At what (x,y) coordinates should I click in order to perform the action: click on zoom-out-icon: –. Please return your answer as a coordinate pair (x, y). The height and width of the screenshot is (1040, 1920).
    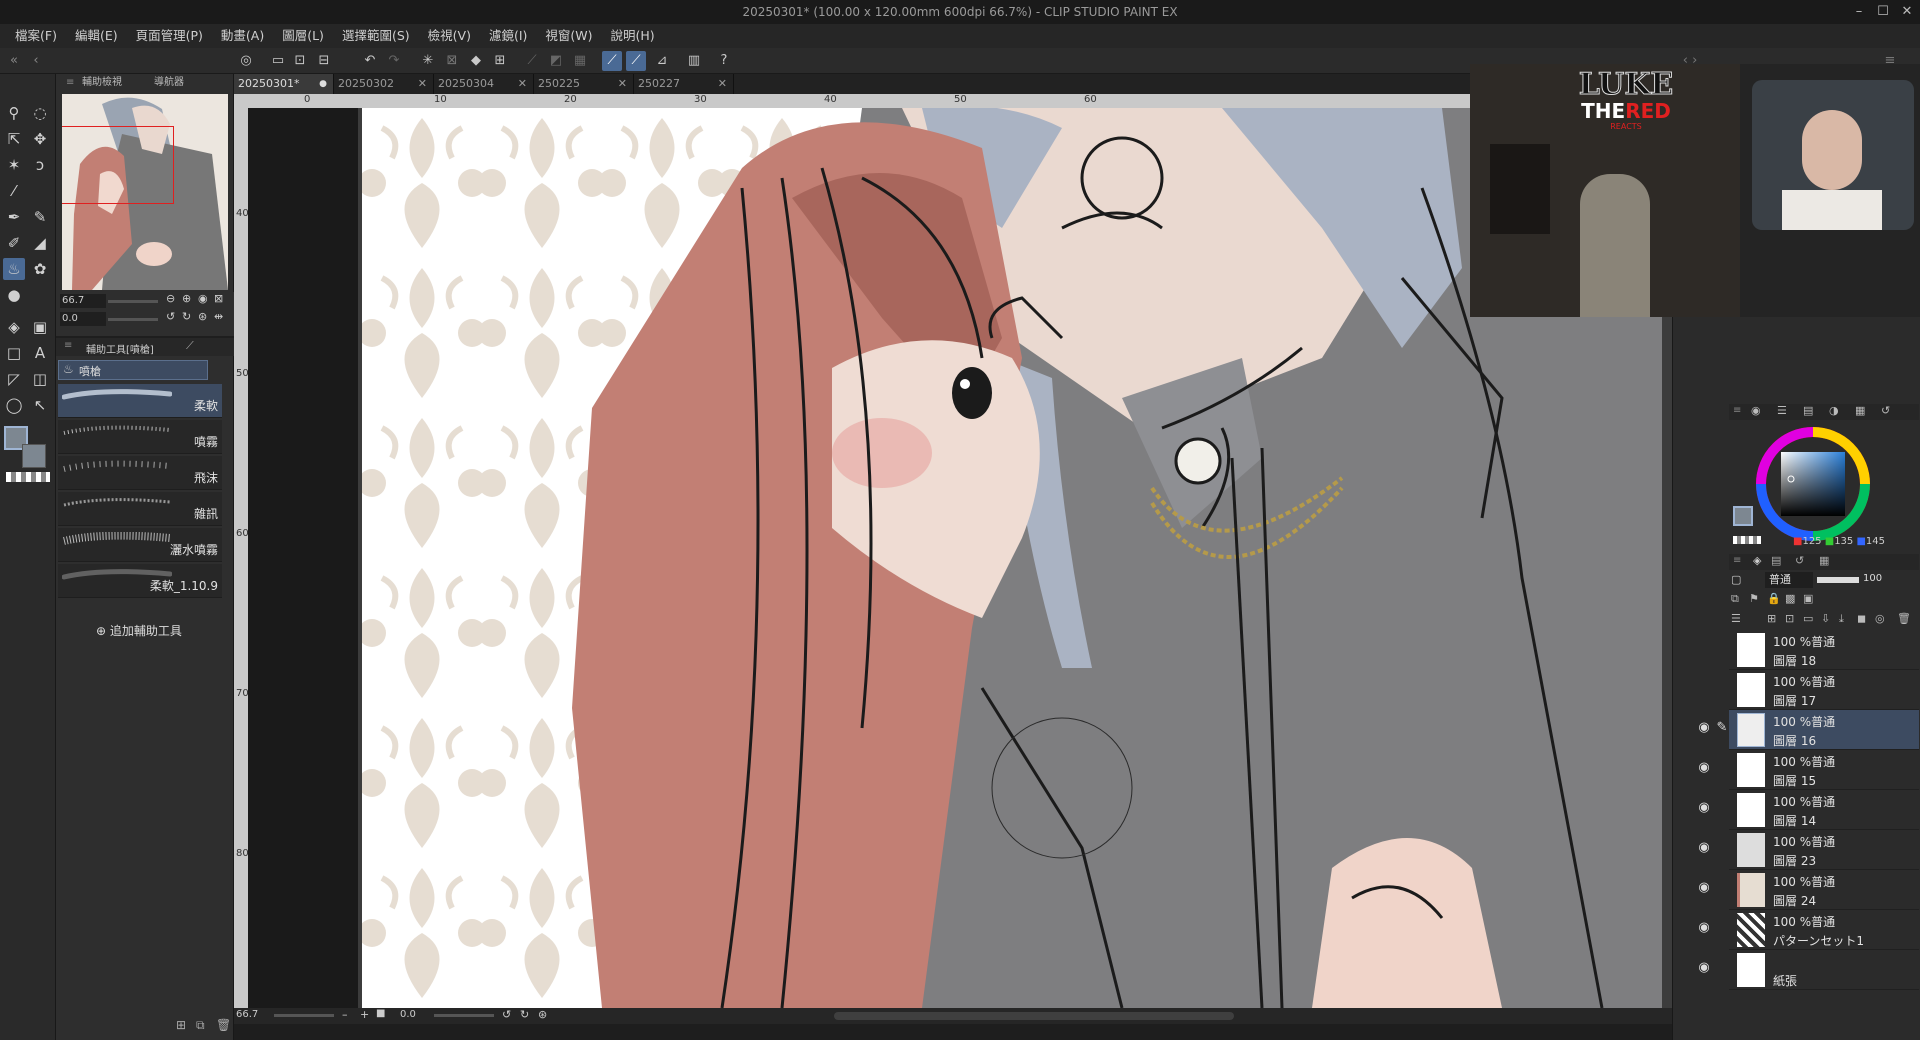
    Looking at the image, I should click on (345, 1014).